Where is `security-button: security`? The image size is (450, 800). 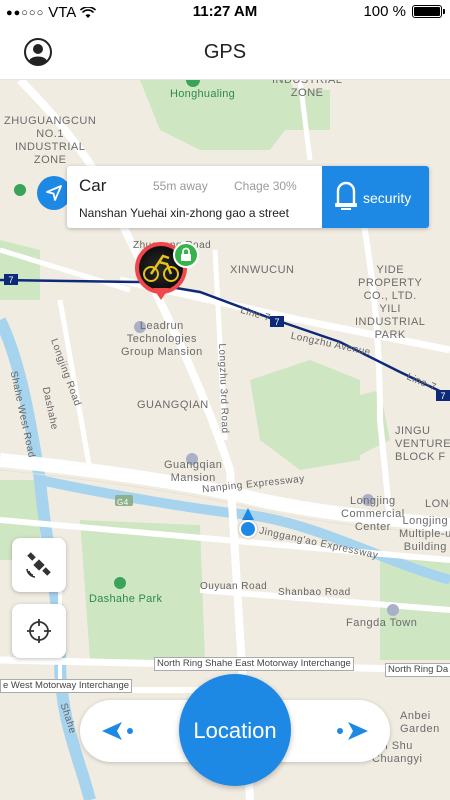 security-button: security is located at coordinates (375, 197).